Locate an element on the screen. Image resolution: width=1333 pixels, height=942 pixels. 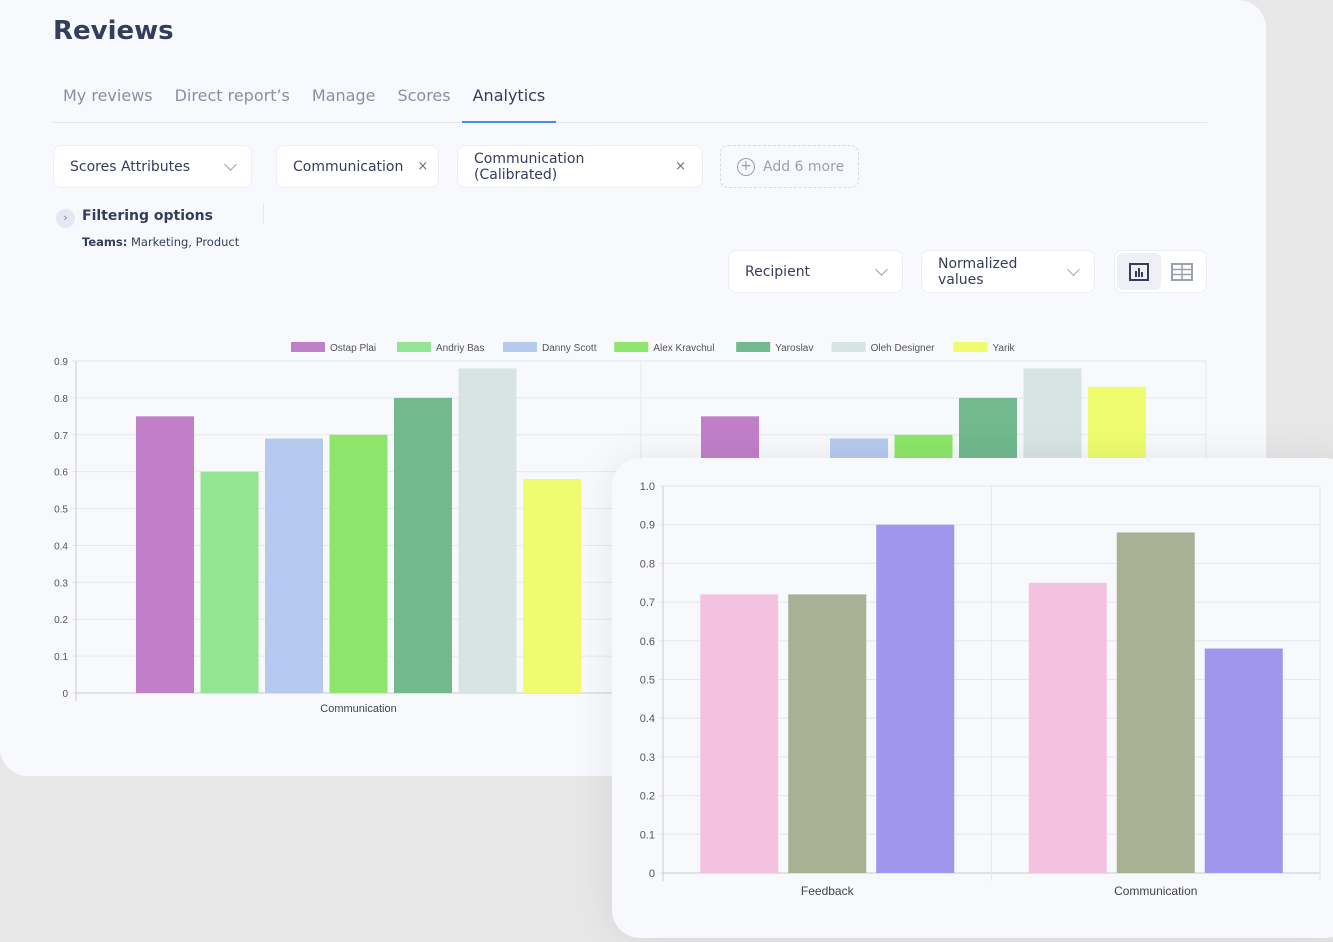
legend-label: Ostap Plai is located at coordinates (353, 348).